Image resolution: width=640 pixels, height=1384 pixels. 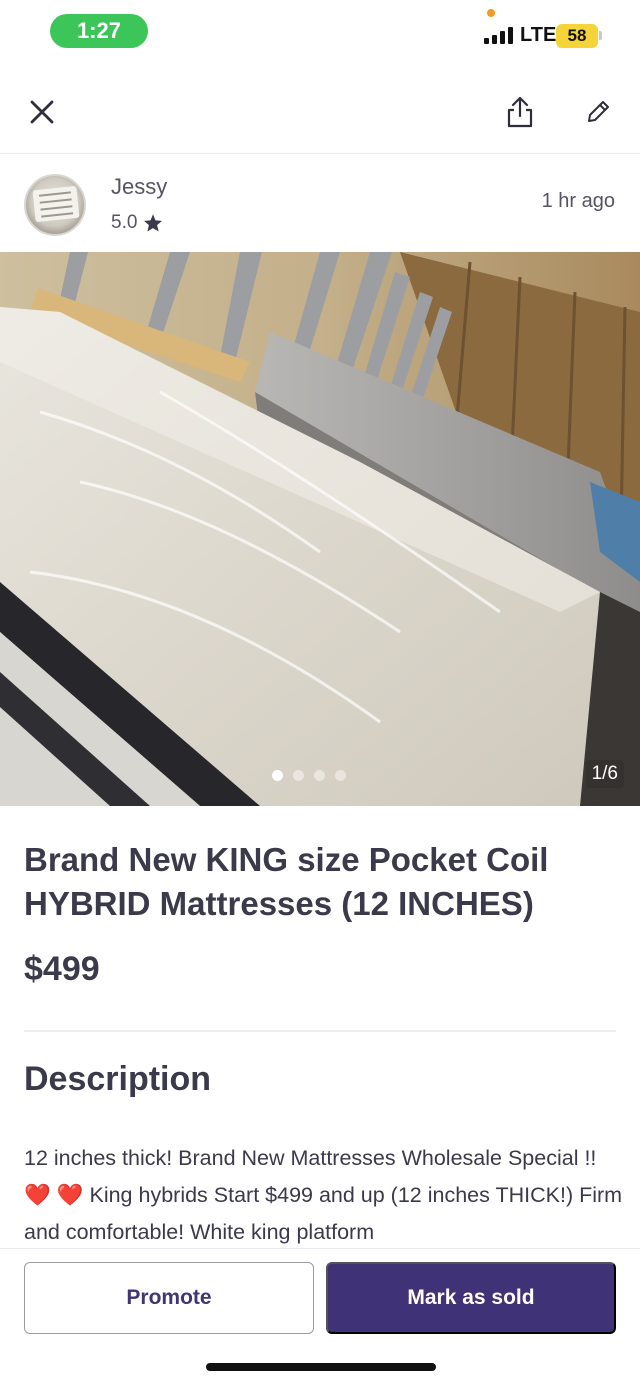 What do you see at coordinates (320, 112) in the screenshot?
I see `listing-toolbar` at bounding box center [320, 112].